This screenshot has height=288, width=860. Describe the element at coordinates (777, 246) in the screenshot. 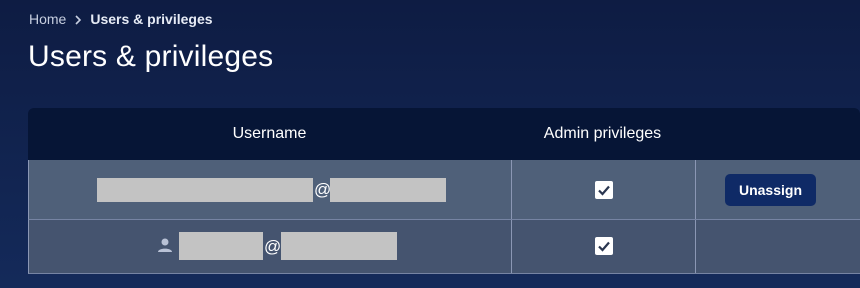

I see `action-cell` at that location.